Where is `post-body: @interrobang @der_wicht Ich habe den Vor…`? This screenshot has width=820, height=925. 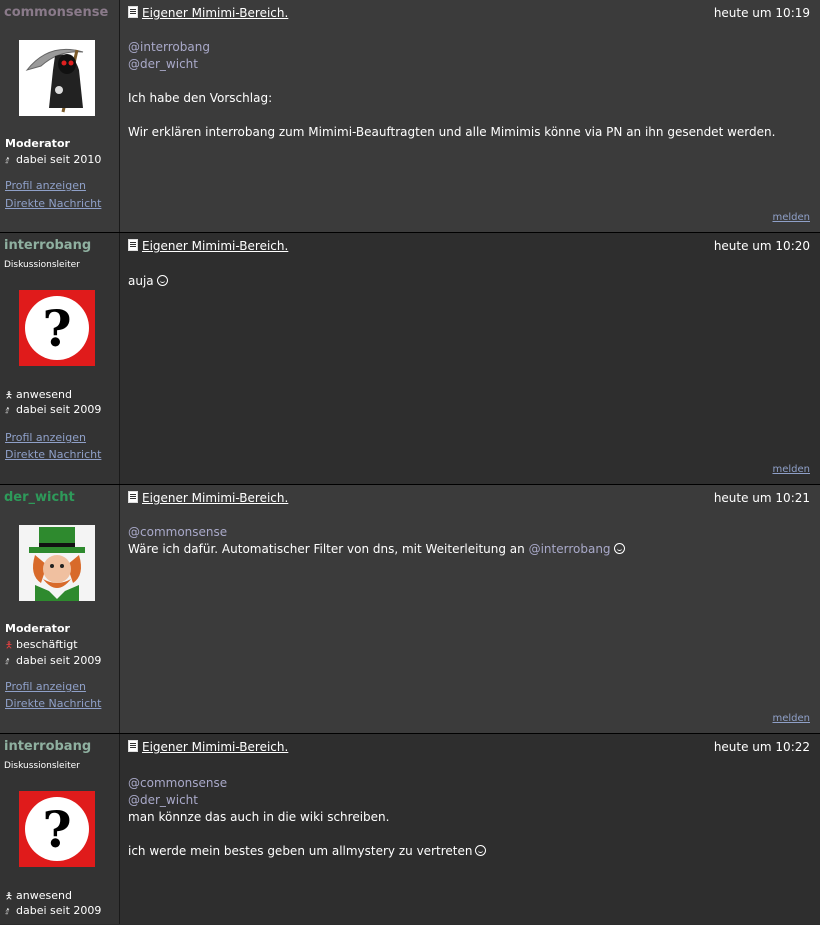 post-body: @interrobang @der_wicht Ich habe den Vor… is located at coordinates (451, 90).